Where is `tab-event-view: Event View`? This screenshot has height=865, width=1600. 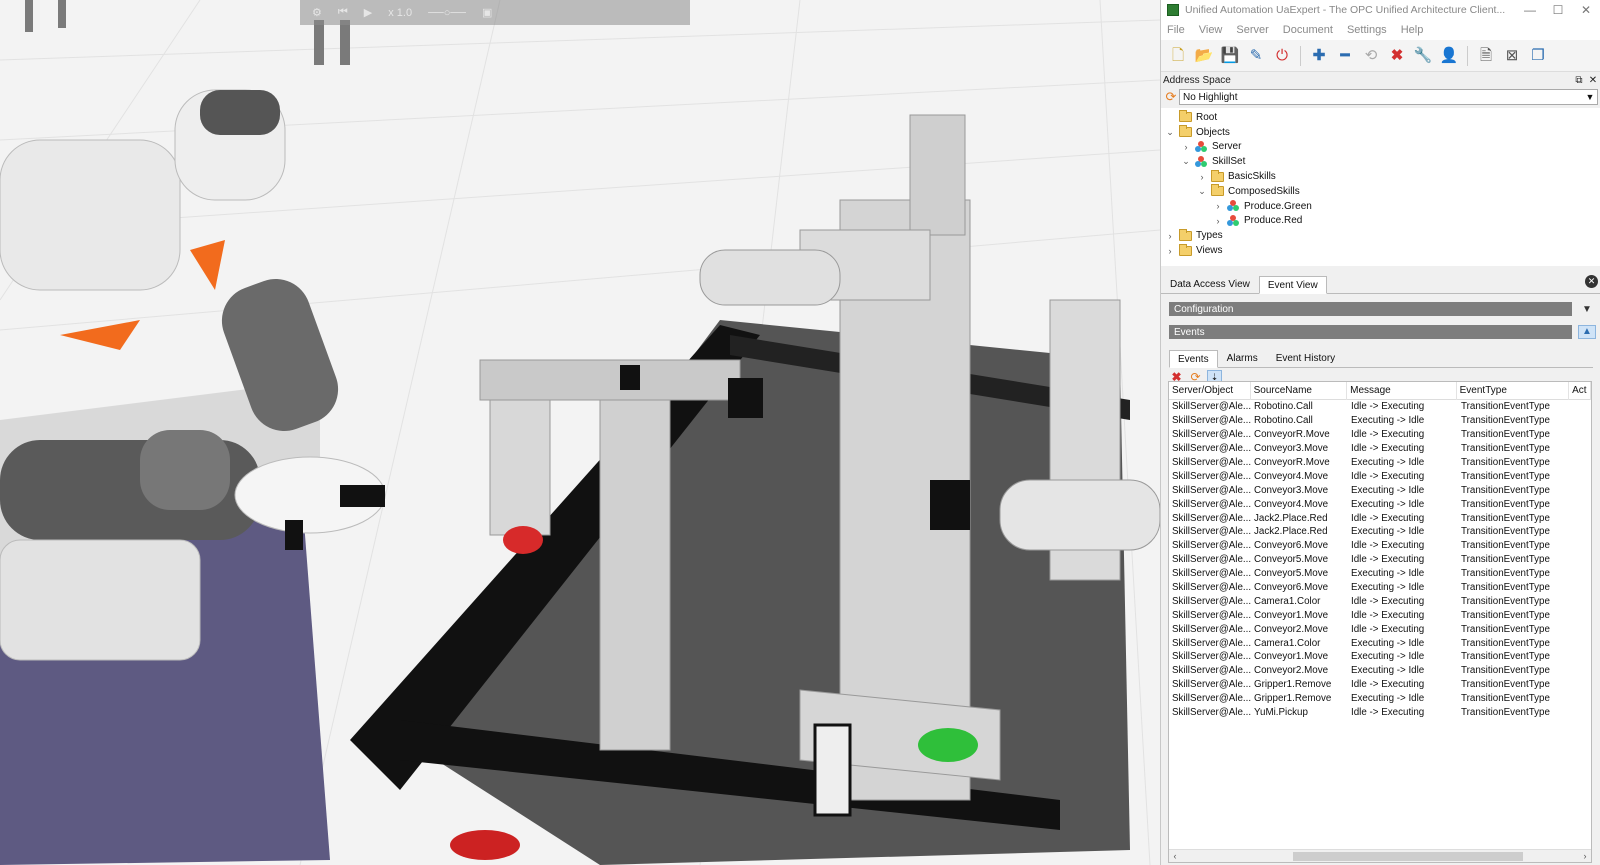
tab-event-view: Event View is located at coordinates (1292, 285).